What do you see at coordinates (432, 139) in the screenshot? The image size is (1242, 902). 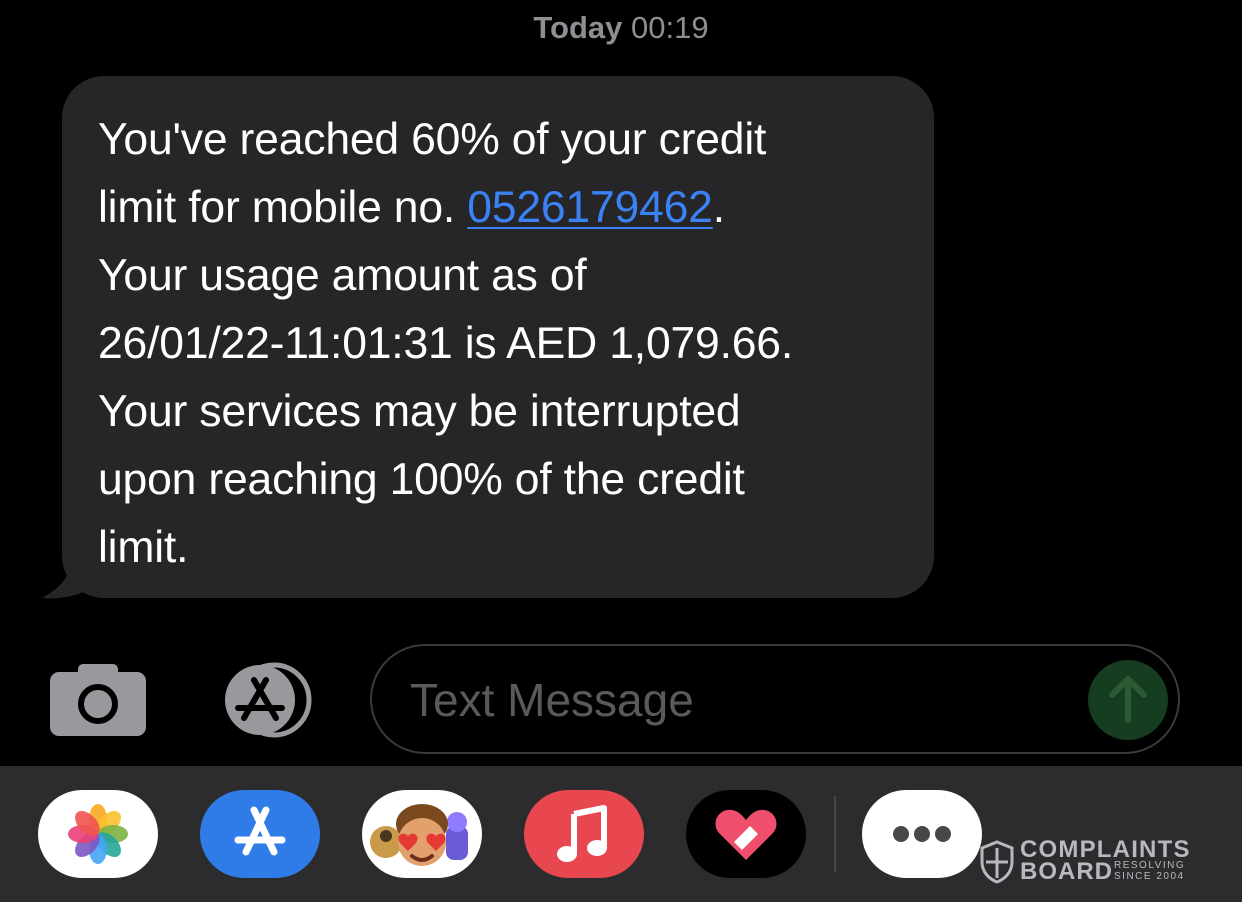 I see `message-line: You've reached 60% of your credit` at bounding box center [432, 139].